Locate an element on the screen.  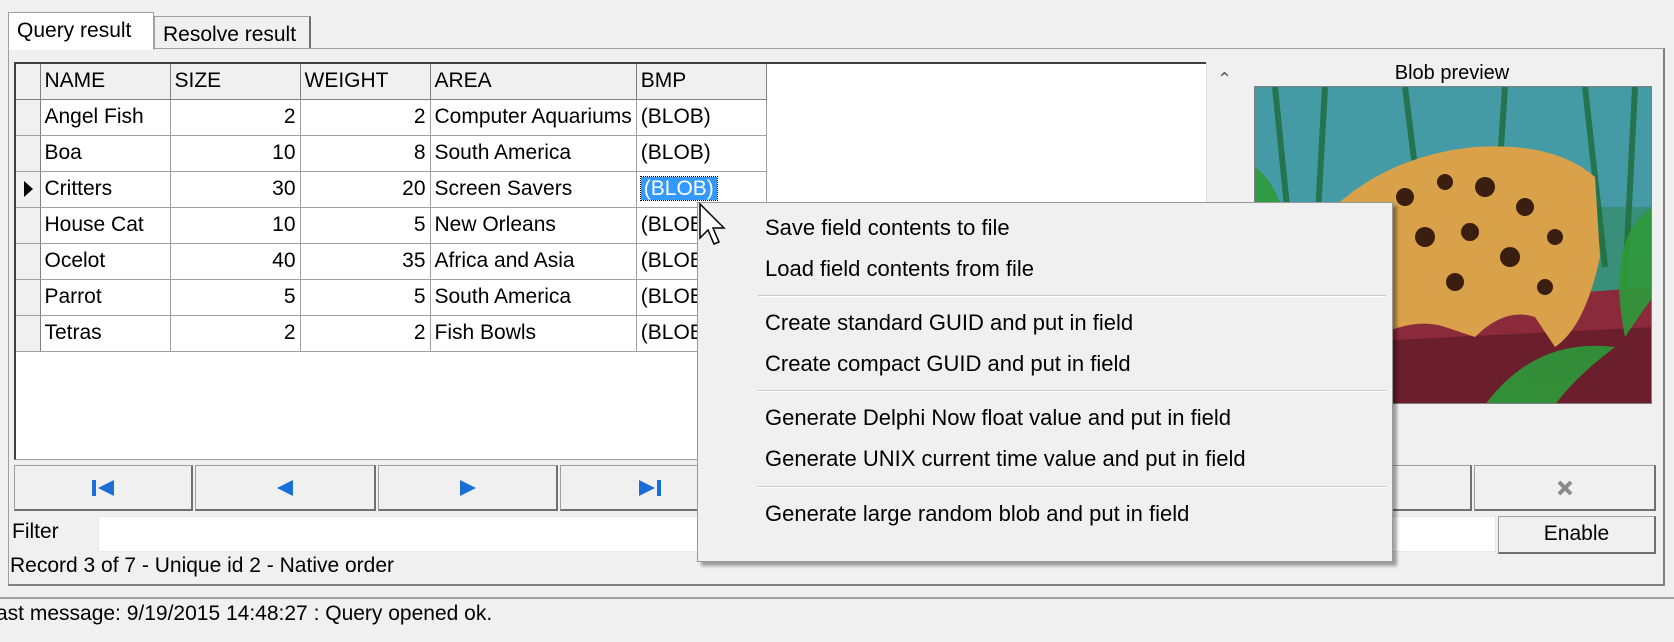
cancel-icon is located at coordinates (1564, 487).